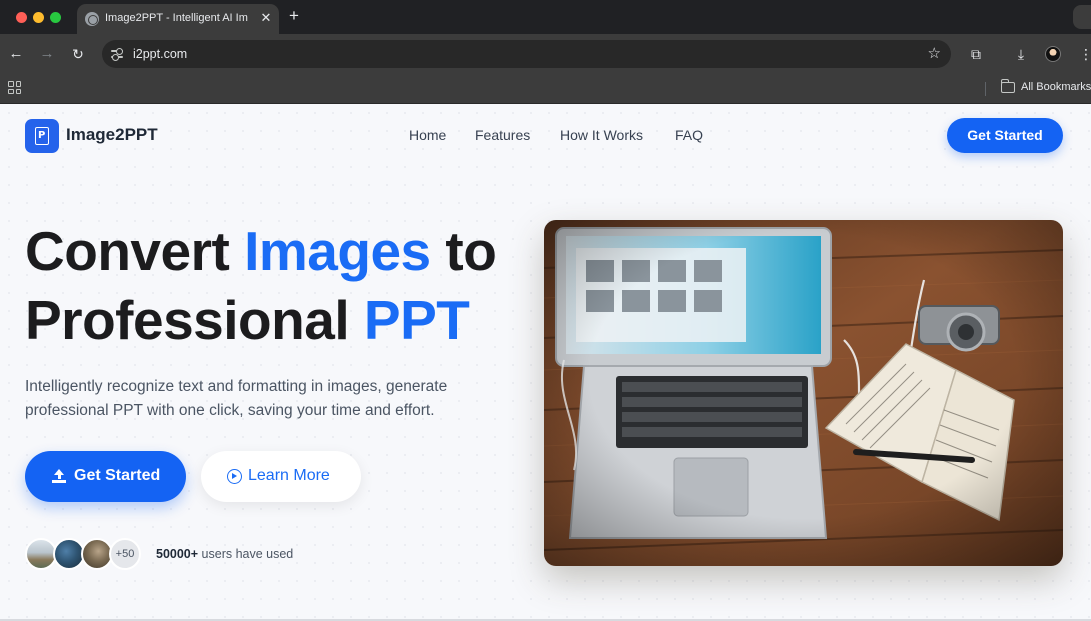 This screenshot has width=1091, height=621. I want to click on tab-search-button, so click(1082, 17).